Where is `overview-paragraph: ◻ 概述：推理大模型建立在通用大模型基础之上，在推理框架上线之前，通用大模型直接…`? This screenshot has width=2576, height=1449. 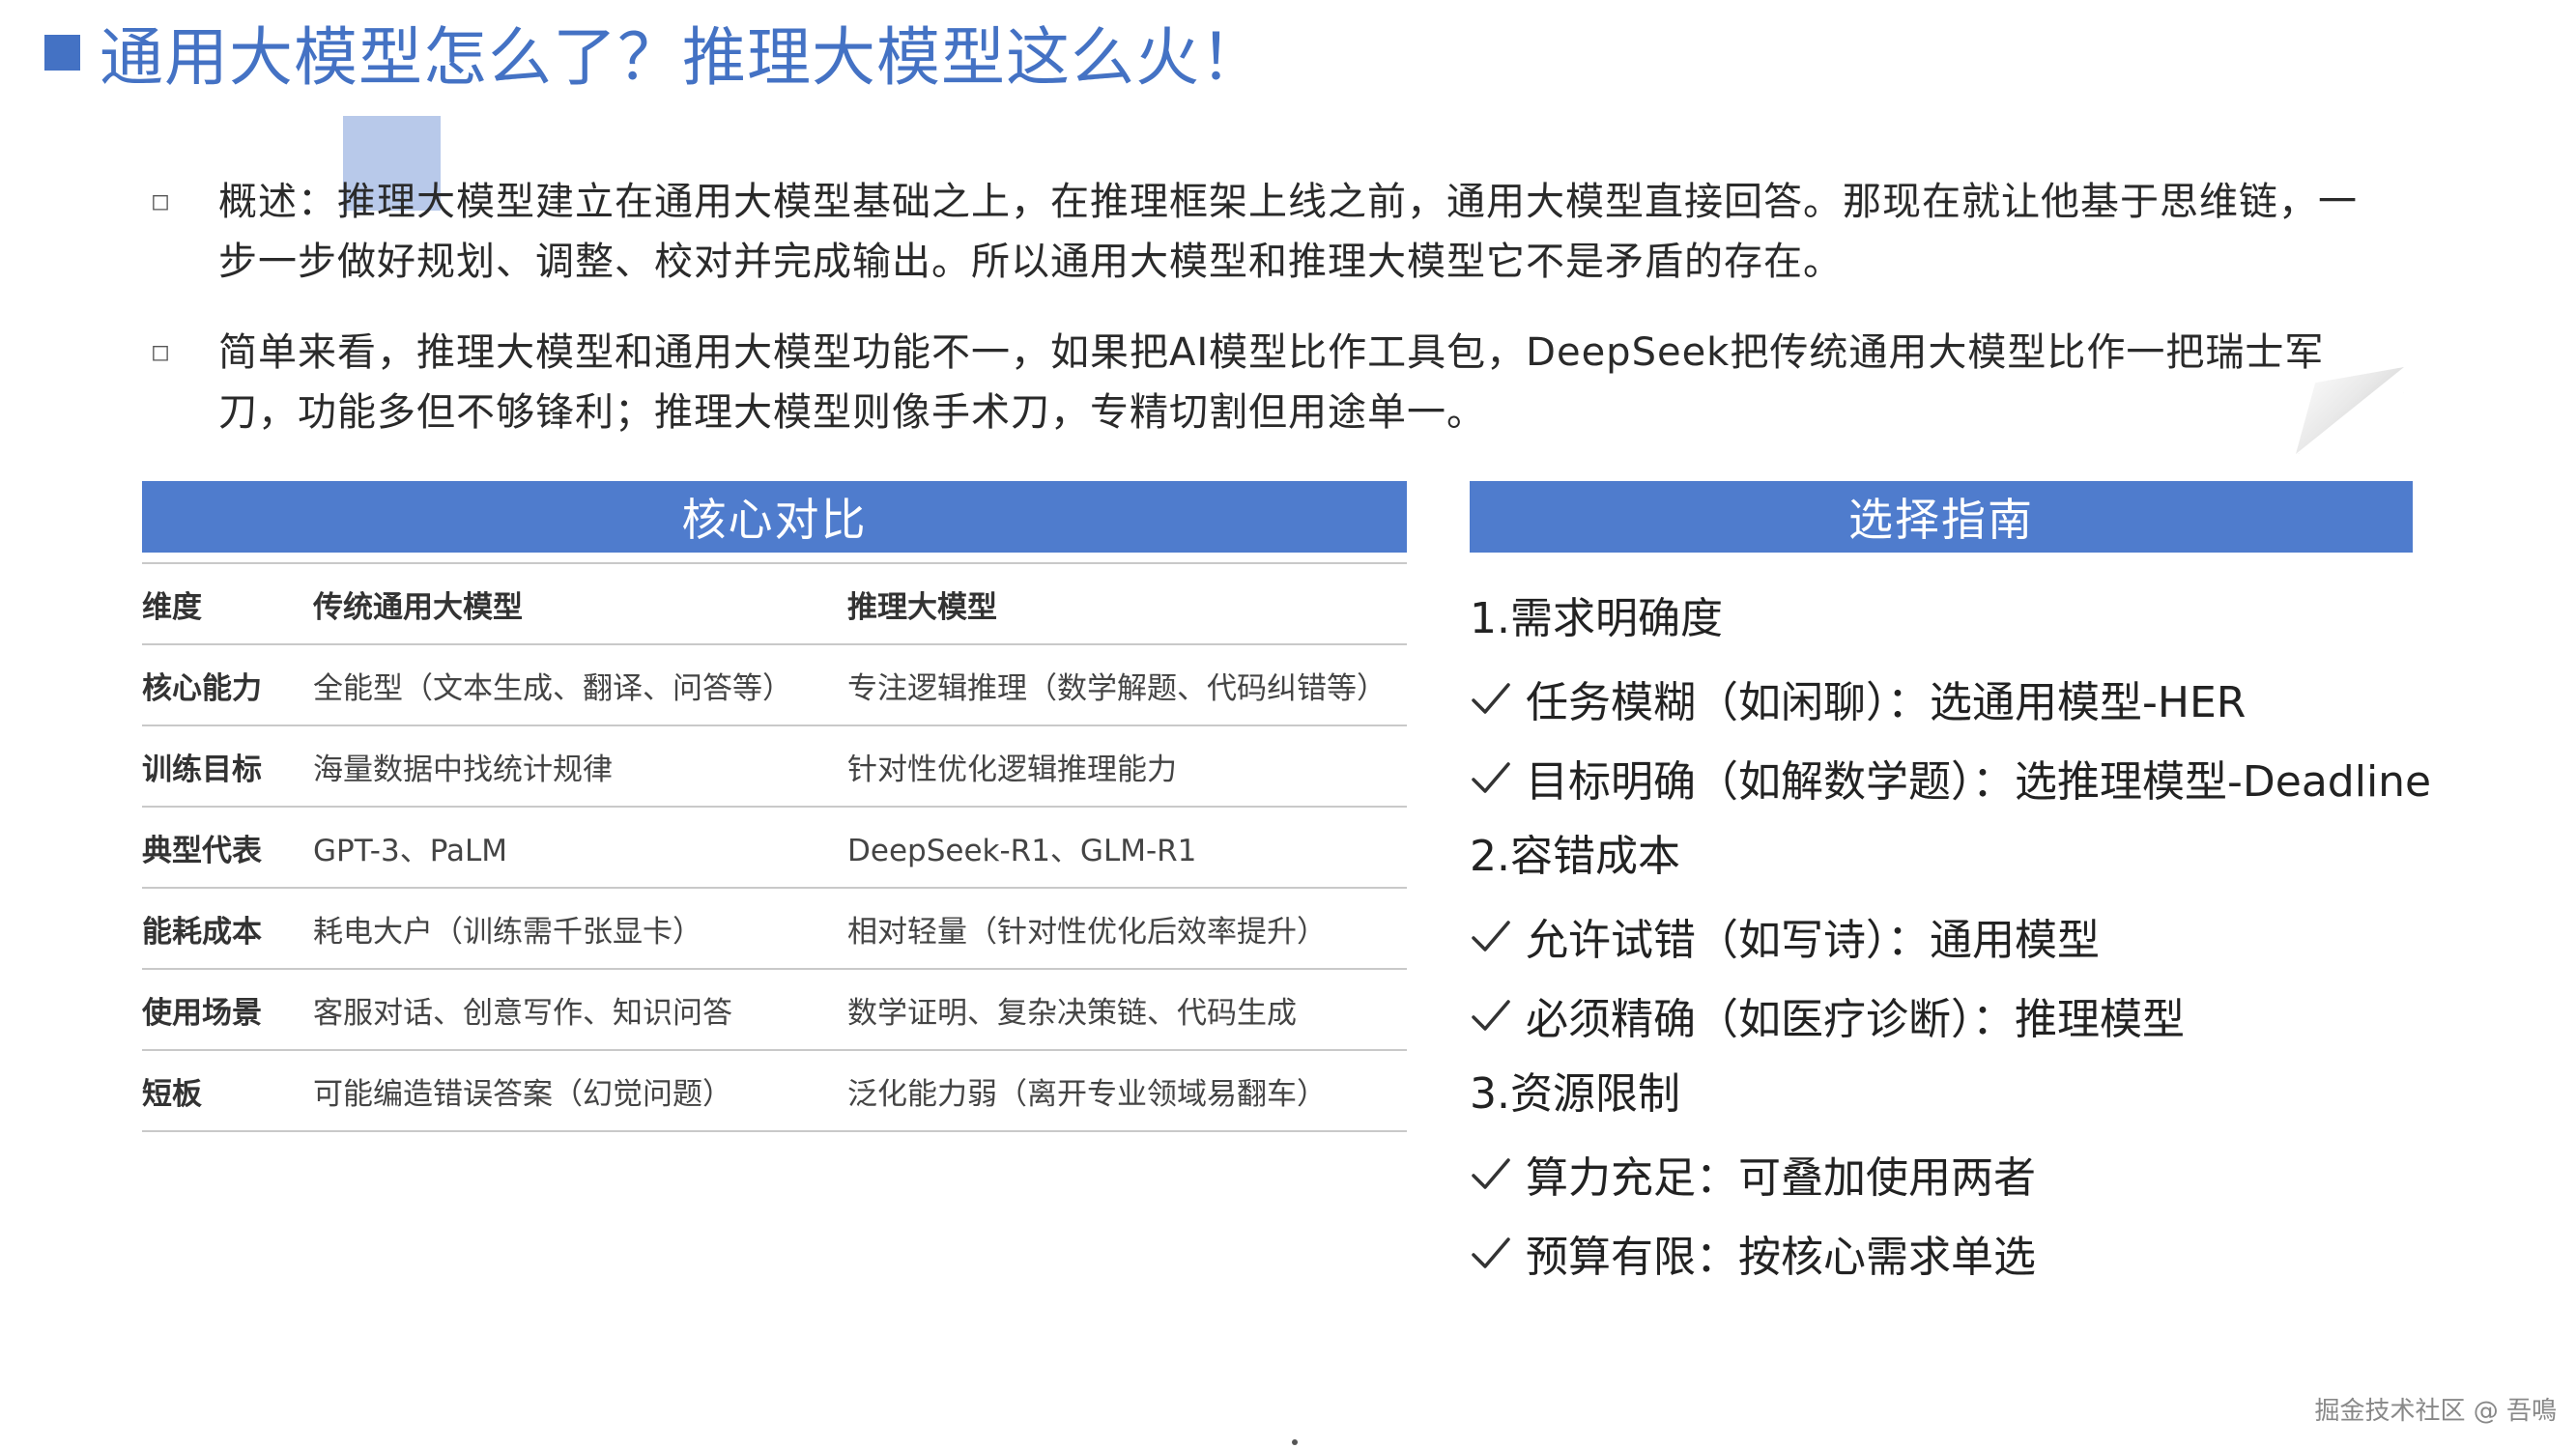 overview-paragraph: ◻ 概述：推理大模型建立在通用大模型基础之上，在推理框架上线之前，通用大模型直接… is located at coordinates (1262, 232).